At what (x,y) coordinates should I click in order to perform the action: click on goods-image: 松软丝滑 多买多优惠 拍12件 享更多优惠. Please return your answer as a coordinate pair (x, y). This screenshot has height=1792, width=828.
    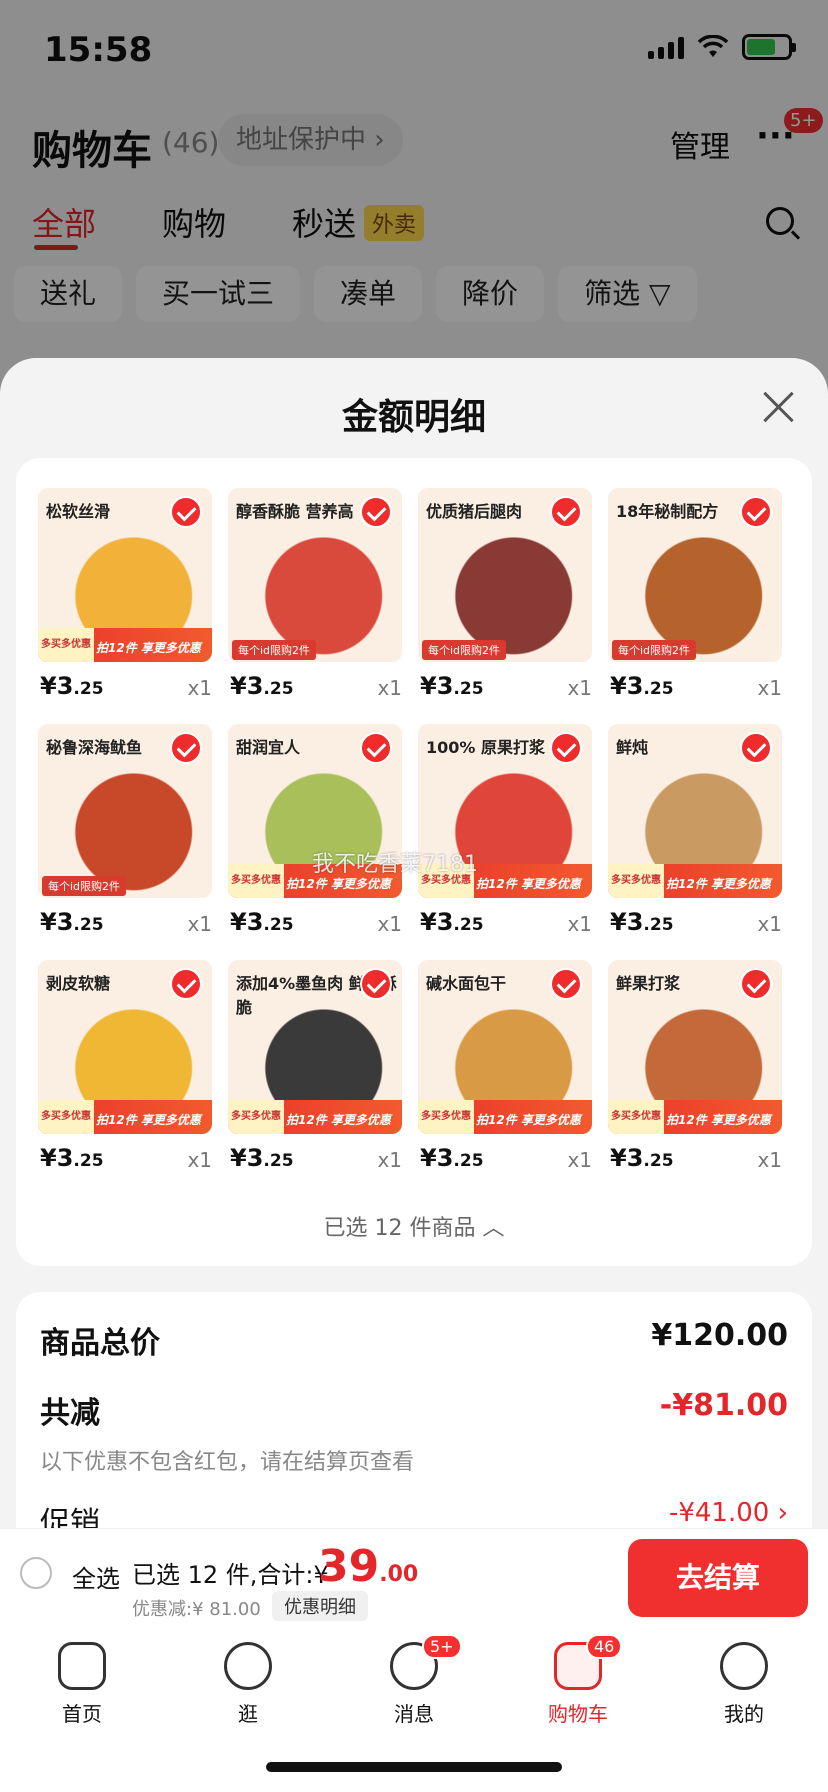
    Looking at the image, I should click on (125, 575).